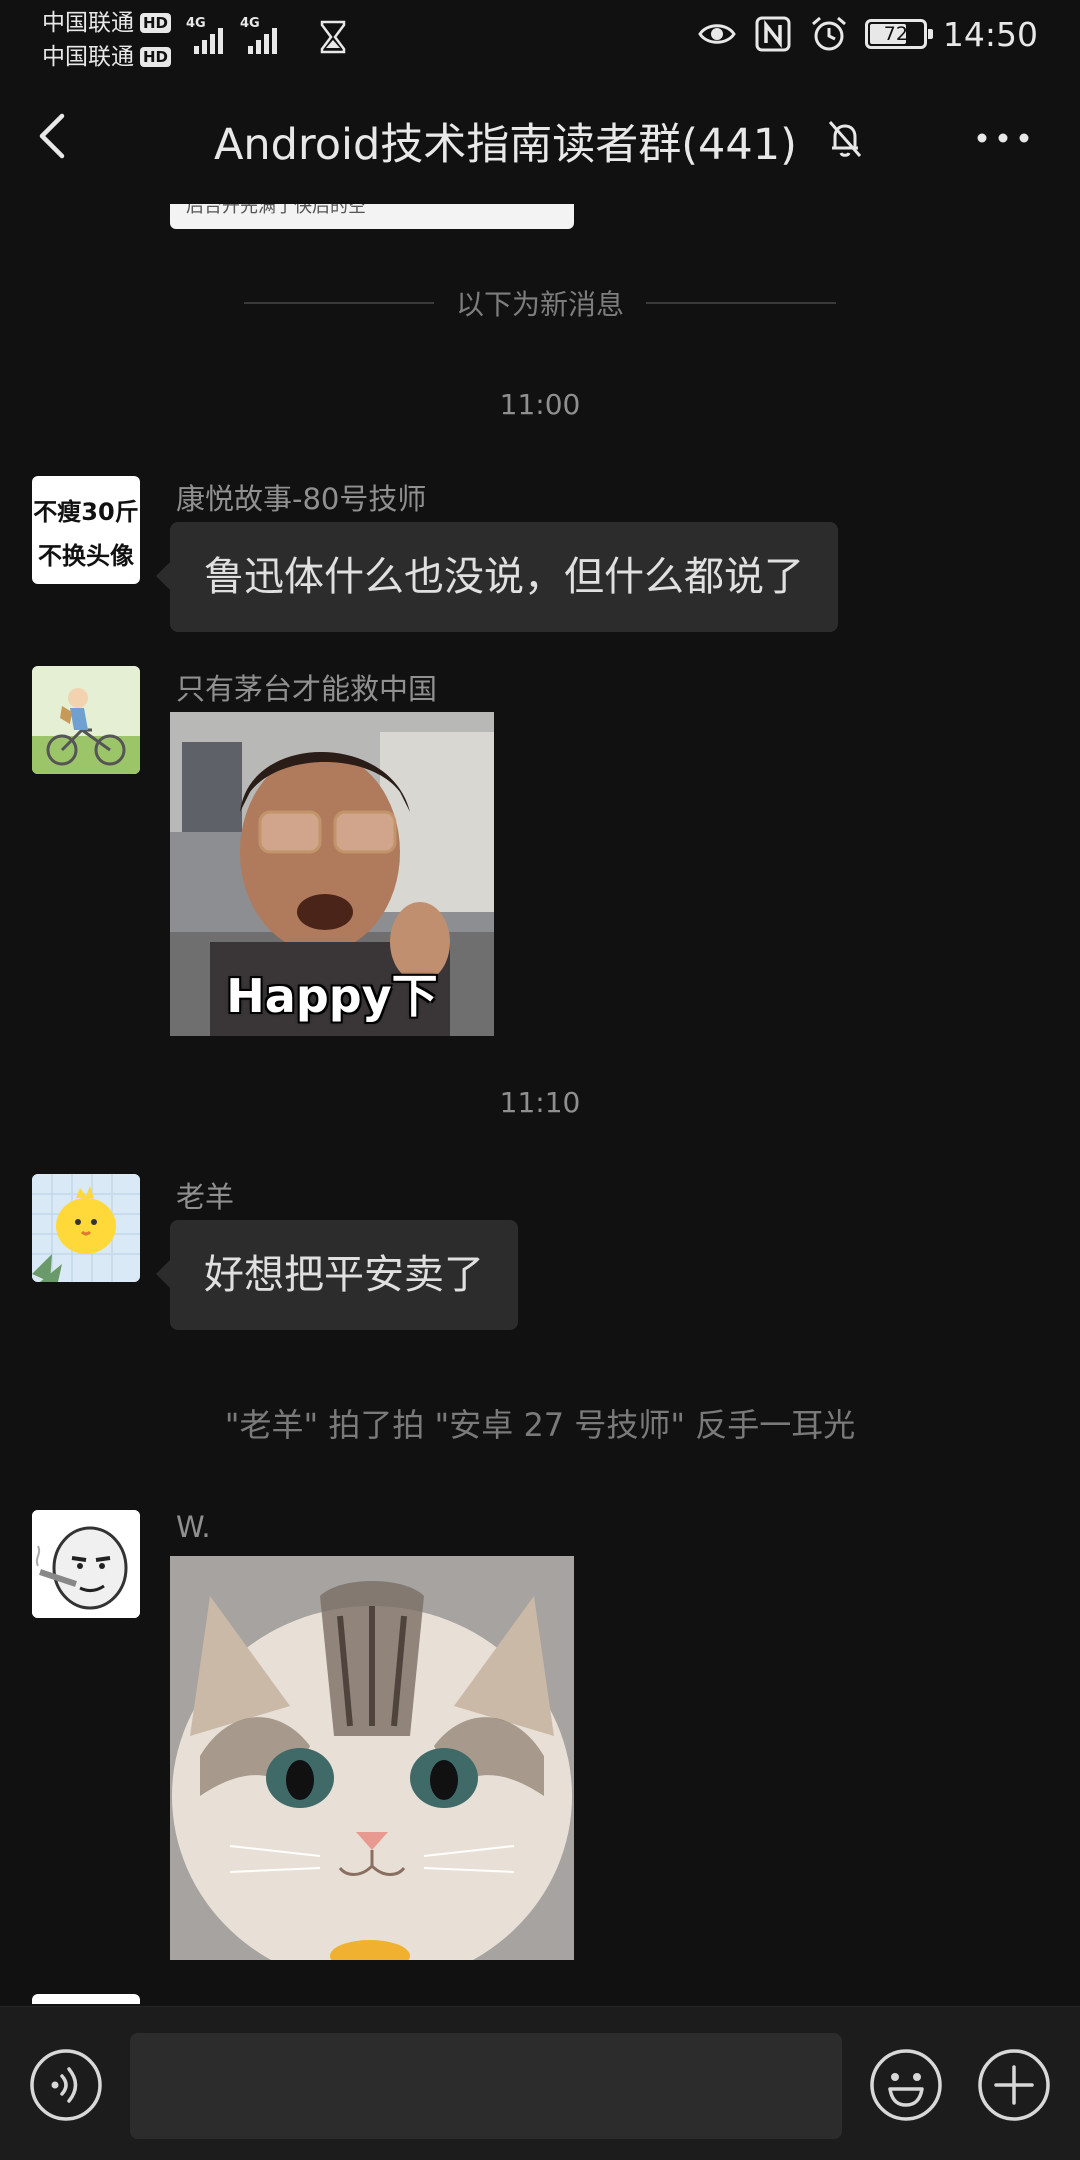 The image size is (1080, 2160). Describe the element at coordinates (540, 303) in the screenshot. I see `new-messages-divider: 以下为新消息` at that location.